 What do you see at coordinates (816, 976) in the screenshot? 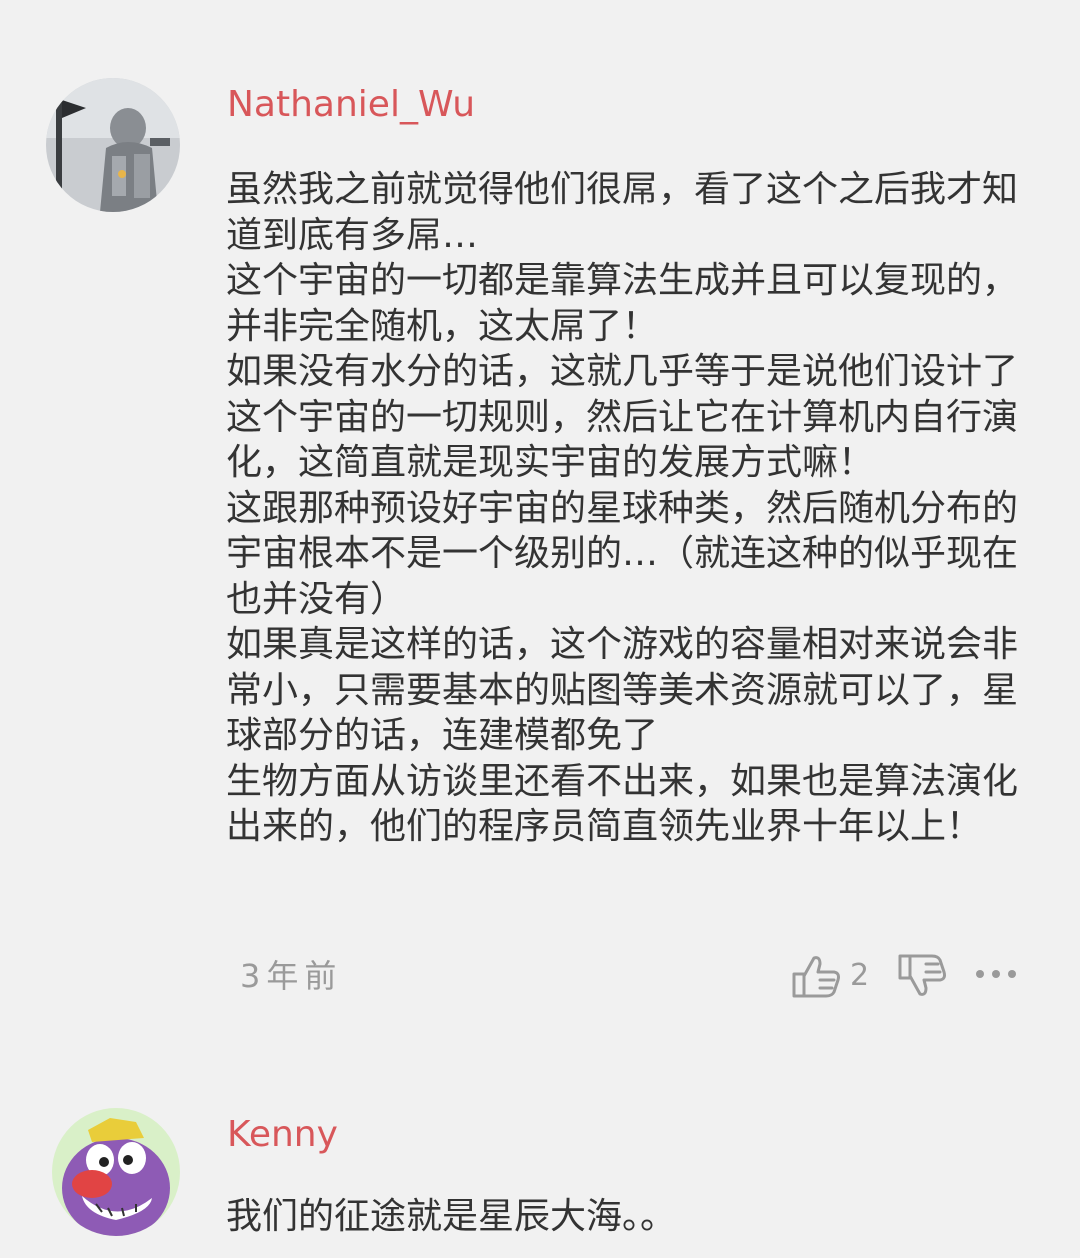
I see `thumbs-up-icon` at bounding box center [816, 976].